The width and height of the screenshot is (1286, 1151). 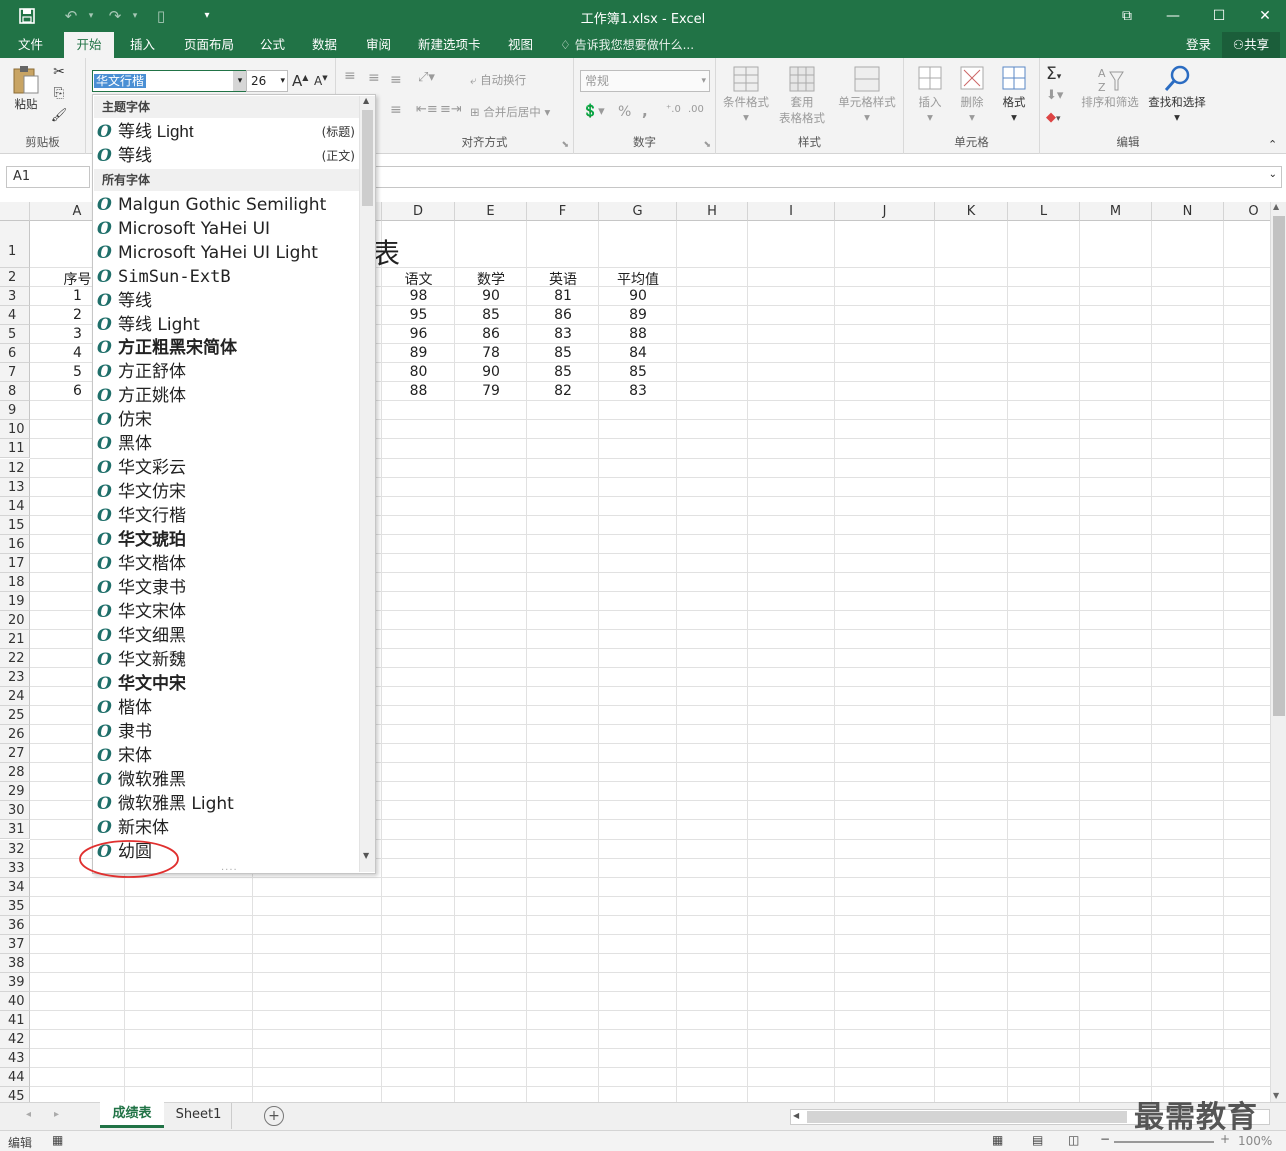 What do you see at coordinates (15, 468) in the screenshot?
I see `row-header-12: 12` at bounding box center [15, 468].